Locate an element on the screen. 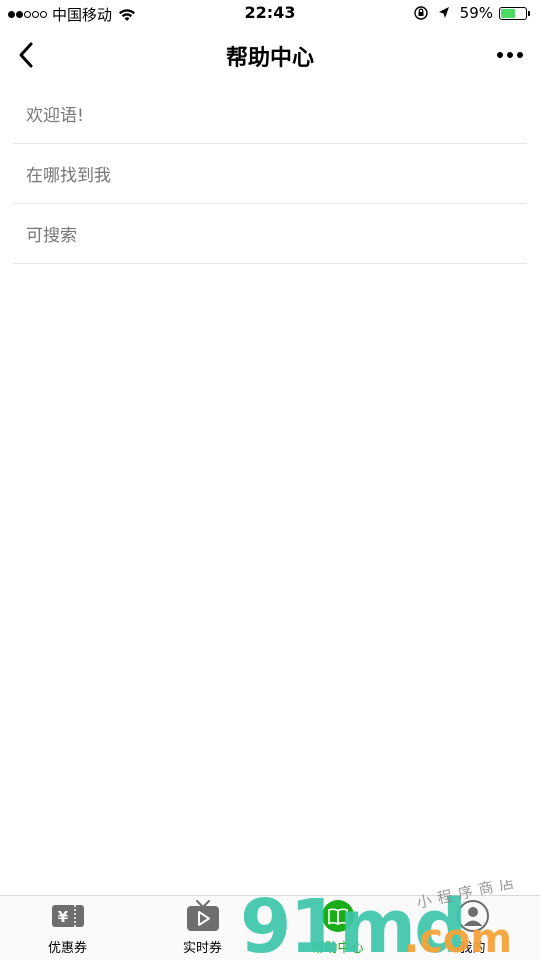 This screenshot has height=960, width=540. status-right: 59% is located at coordinates (471, 13).